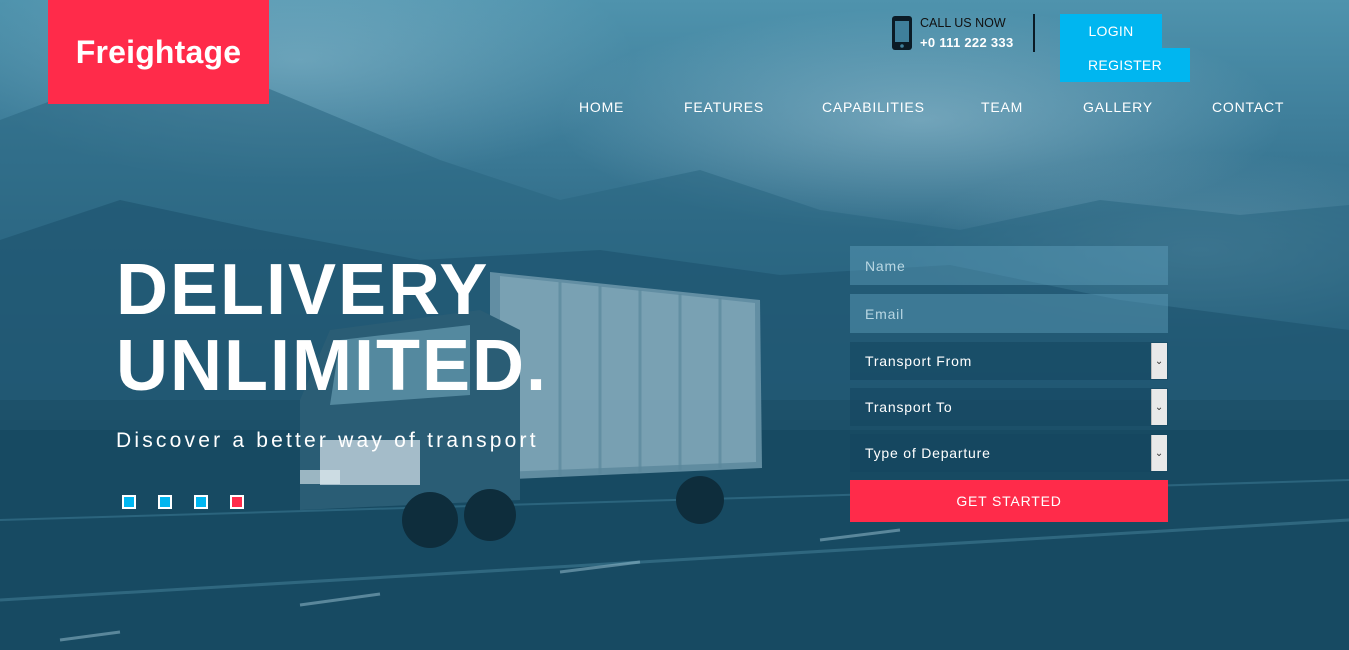  I want to click on headline-line-1: DELIVERY, so click(303, 290).